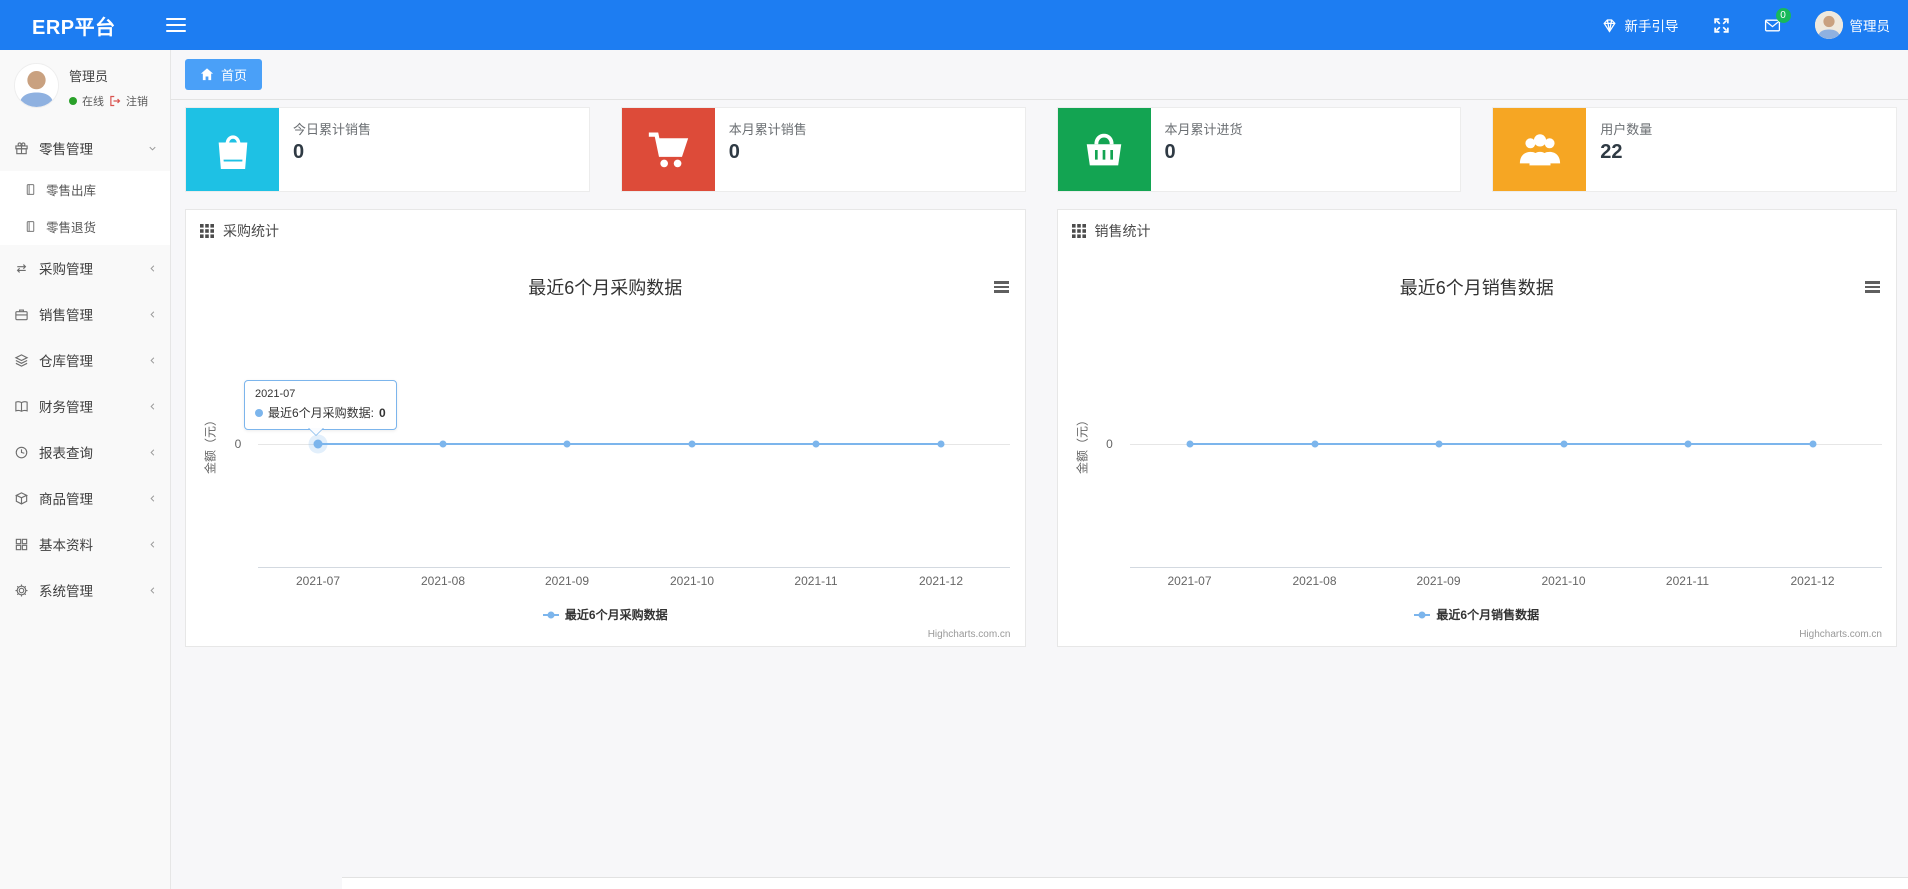  What do you see at coordinates (275, 394) in the screenshot?
I see `tooltip-header: 2021-07` at bounding box center [275, 394].